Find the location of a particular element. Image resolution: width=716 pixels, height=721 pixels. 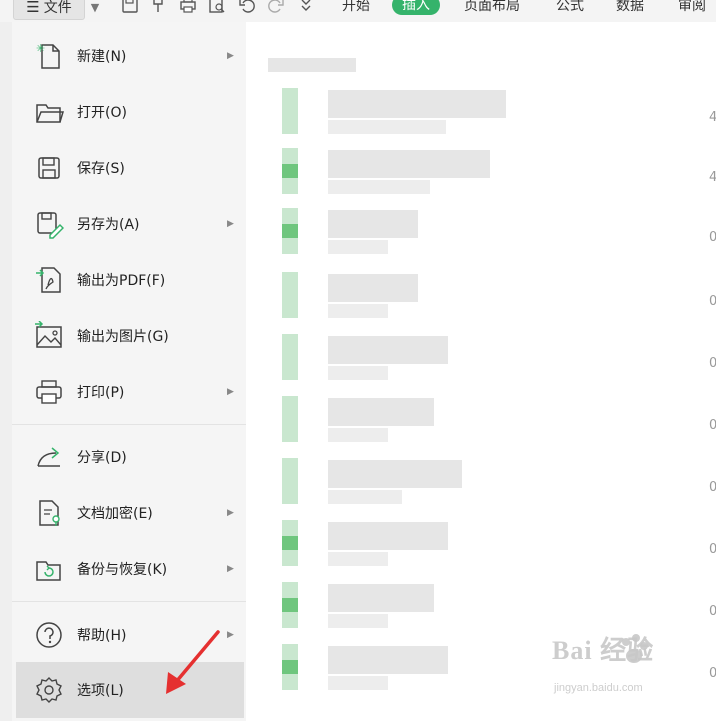

menu-item-label: 打开(O) is located at coordinates (102, 113).